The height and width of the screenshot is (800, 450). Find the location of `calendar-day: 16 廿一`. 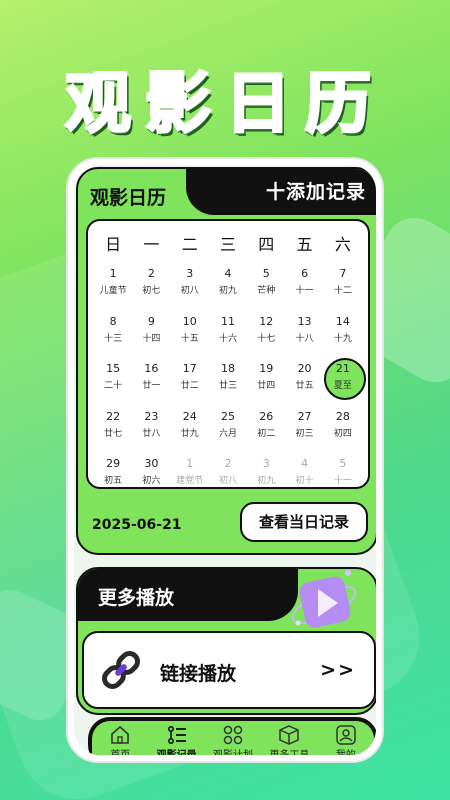

calendar-day: 16 廿一 is located at coordinates (151, 382).